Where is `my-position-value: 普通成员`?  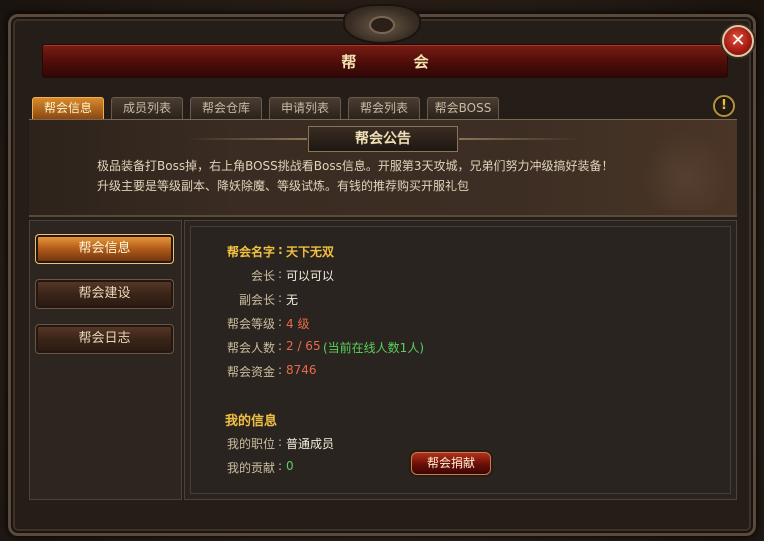 my-position-value: 普通成员 is located at coordinates (310, 444).